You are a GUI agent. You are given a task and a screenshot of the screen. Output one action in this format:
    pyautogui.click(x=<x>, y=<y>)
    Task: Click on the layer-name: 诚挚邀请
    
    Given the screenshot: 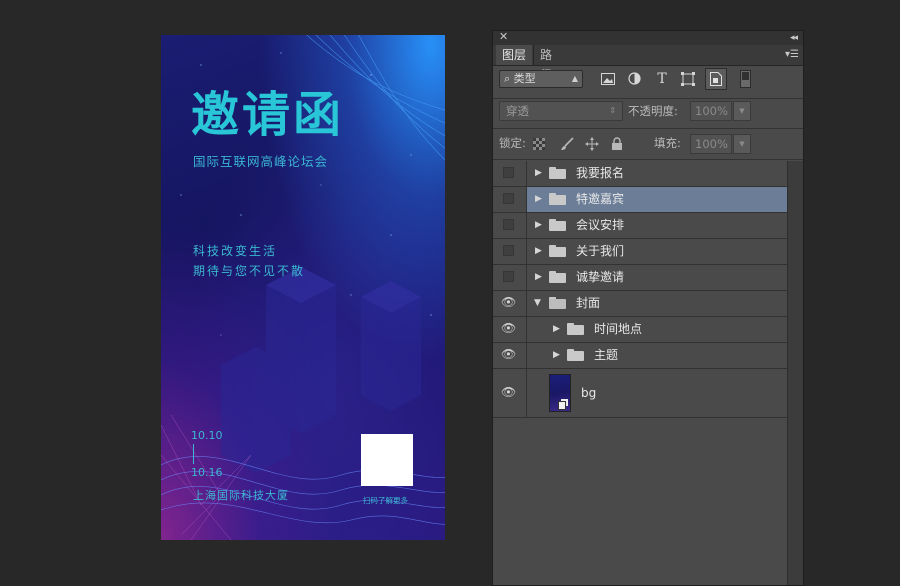 What is the action you would take?
    pyautogui.click(x=600, y=277)
    